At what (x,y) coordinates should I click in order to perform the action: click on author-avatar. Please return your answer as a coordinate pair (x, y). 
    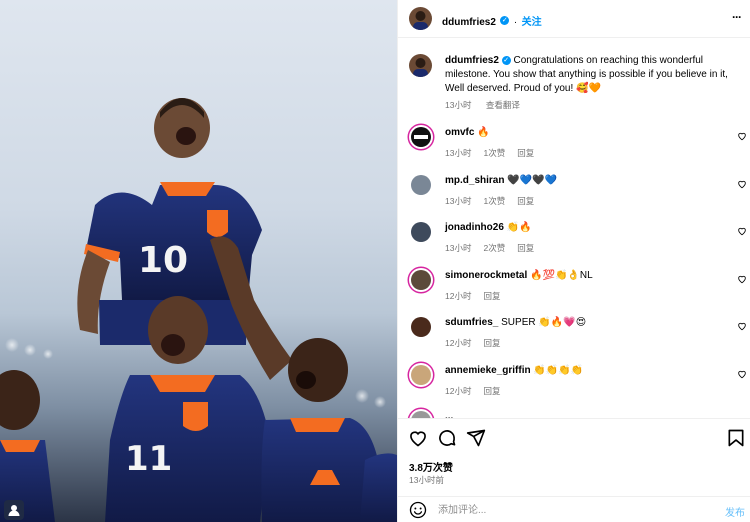
    Looking at the image, I should click on (420, 18).